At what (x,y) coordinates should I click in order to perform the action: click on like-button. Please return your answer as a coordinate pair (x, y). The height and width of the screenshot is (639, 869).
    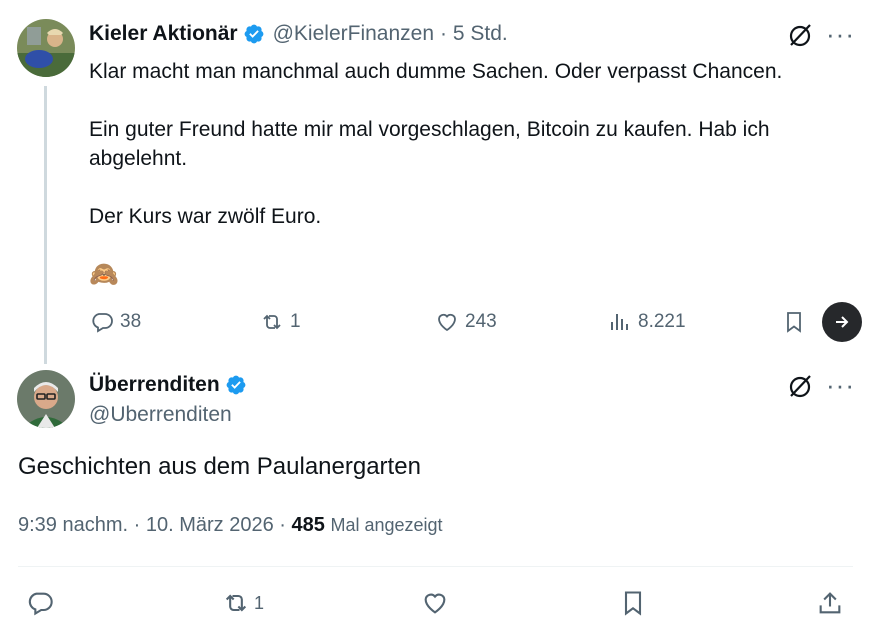
    Looking at the image, I should click on (435, 605).